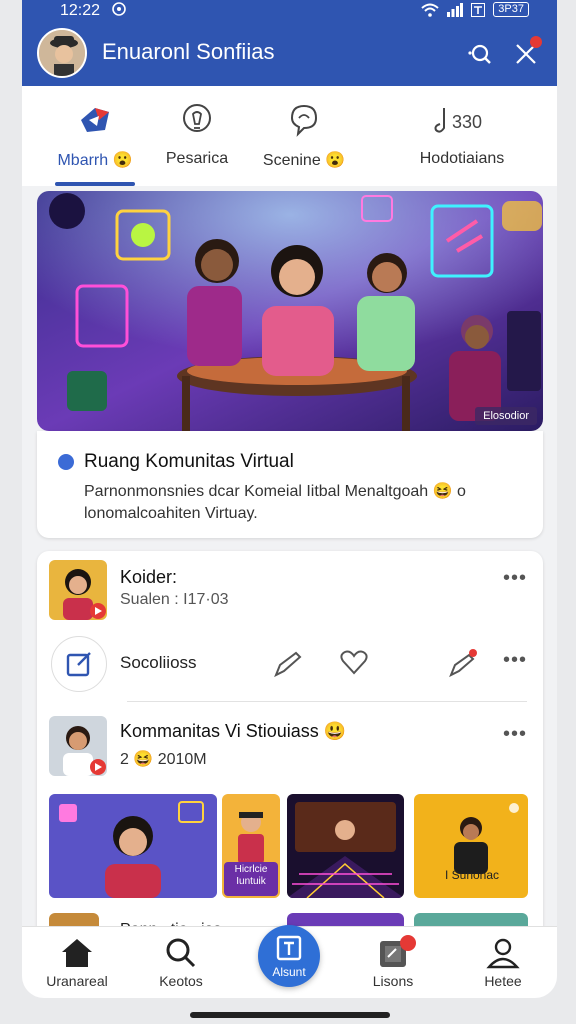  What do you see at coordinates (289, 972) in the screenshot?
I see `nav-label: Alsunt` at bounding box center [289, 972].